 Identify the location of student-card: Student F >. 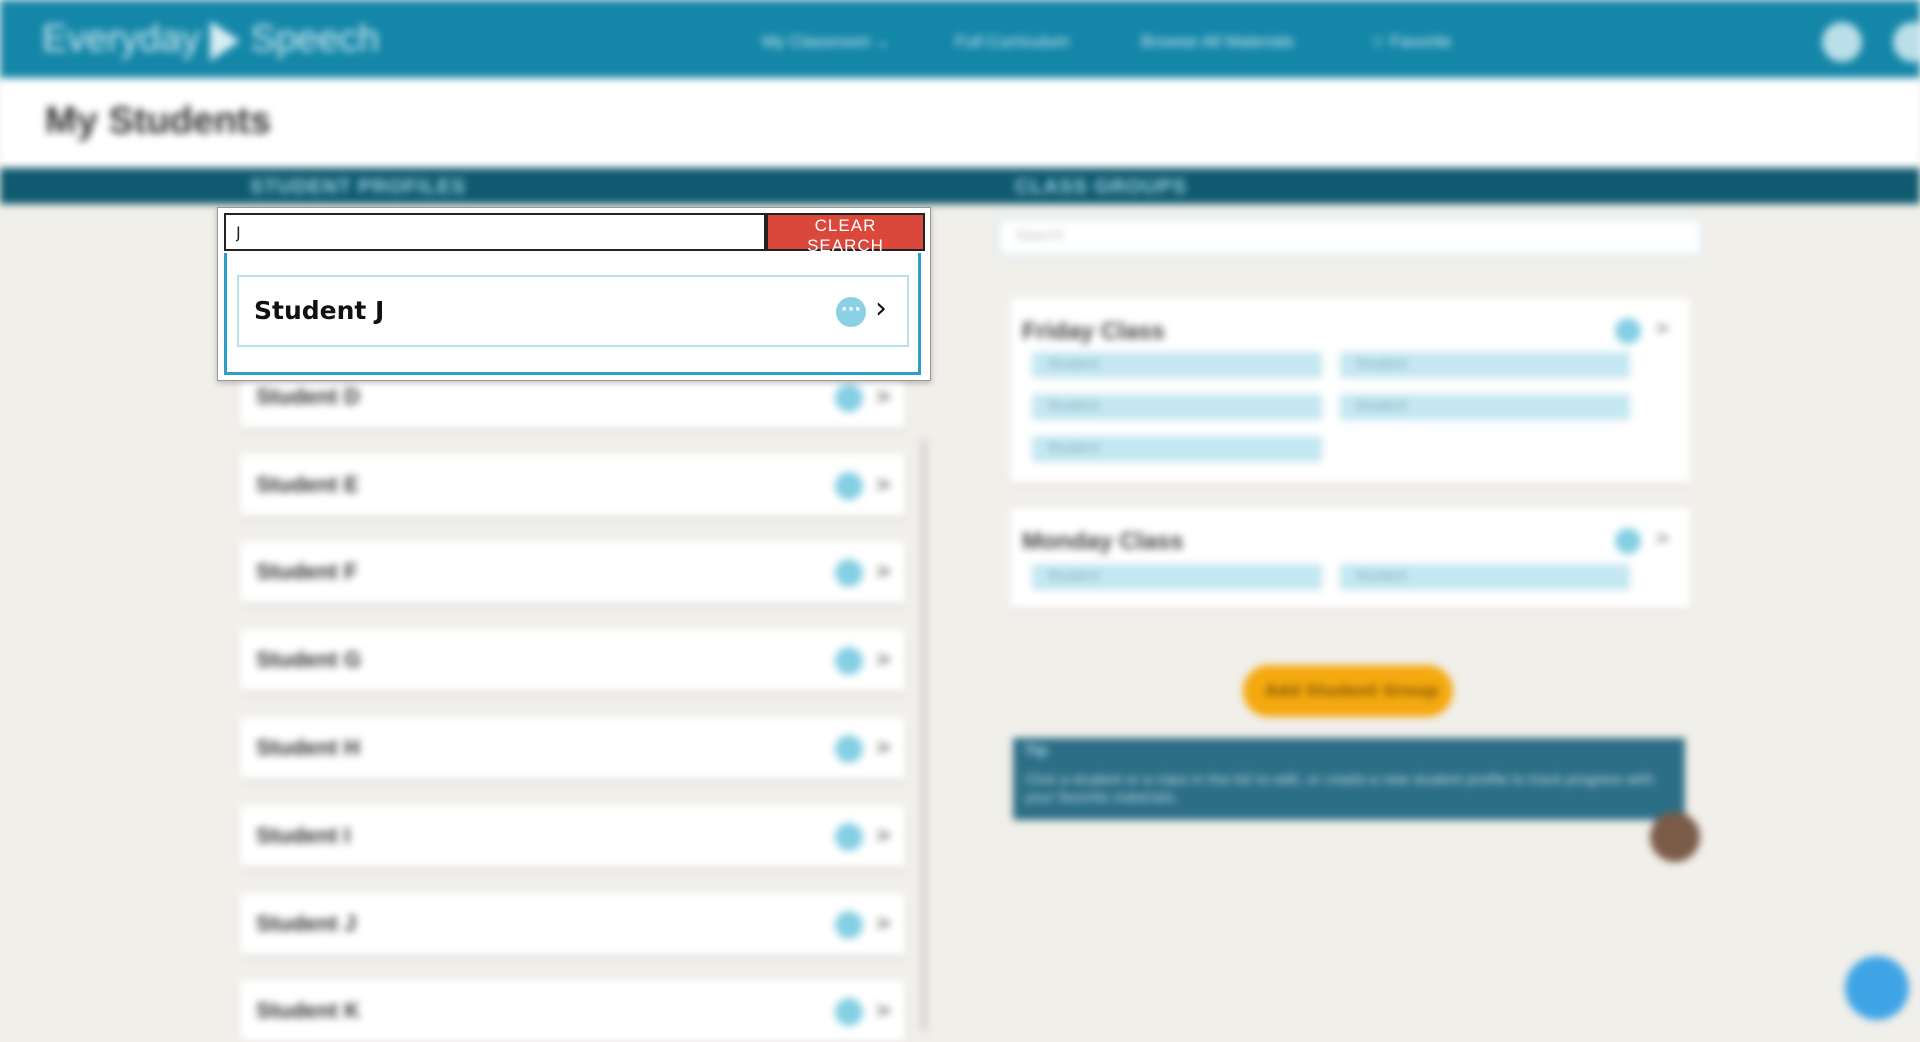
(572, 572).